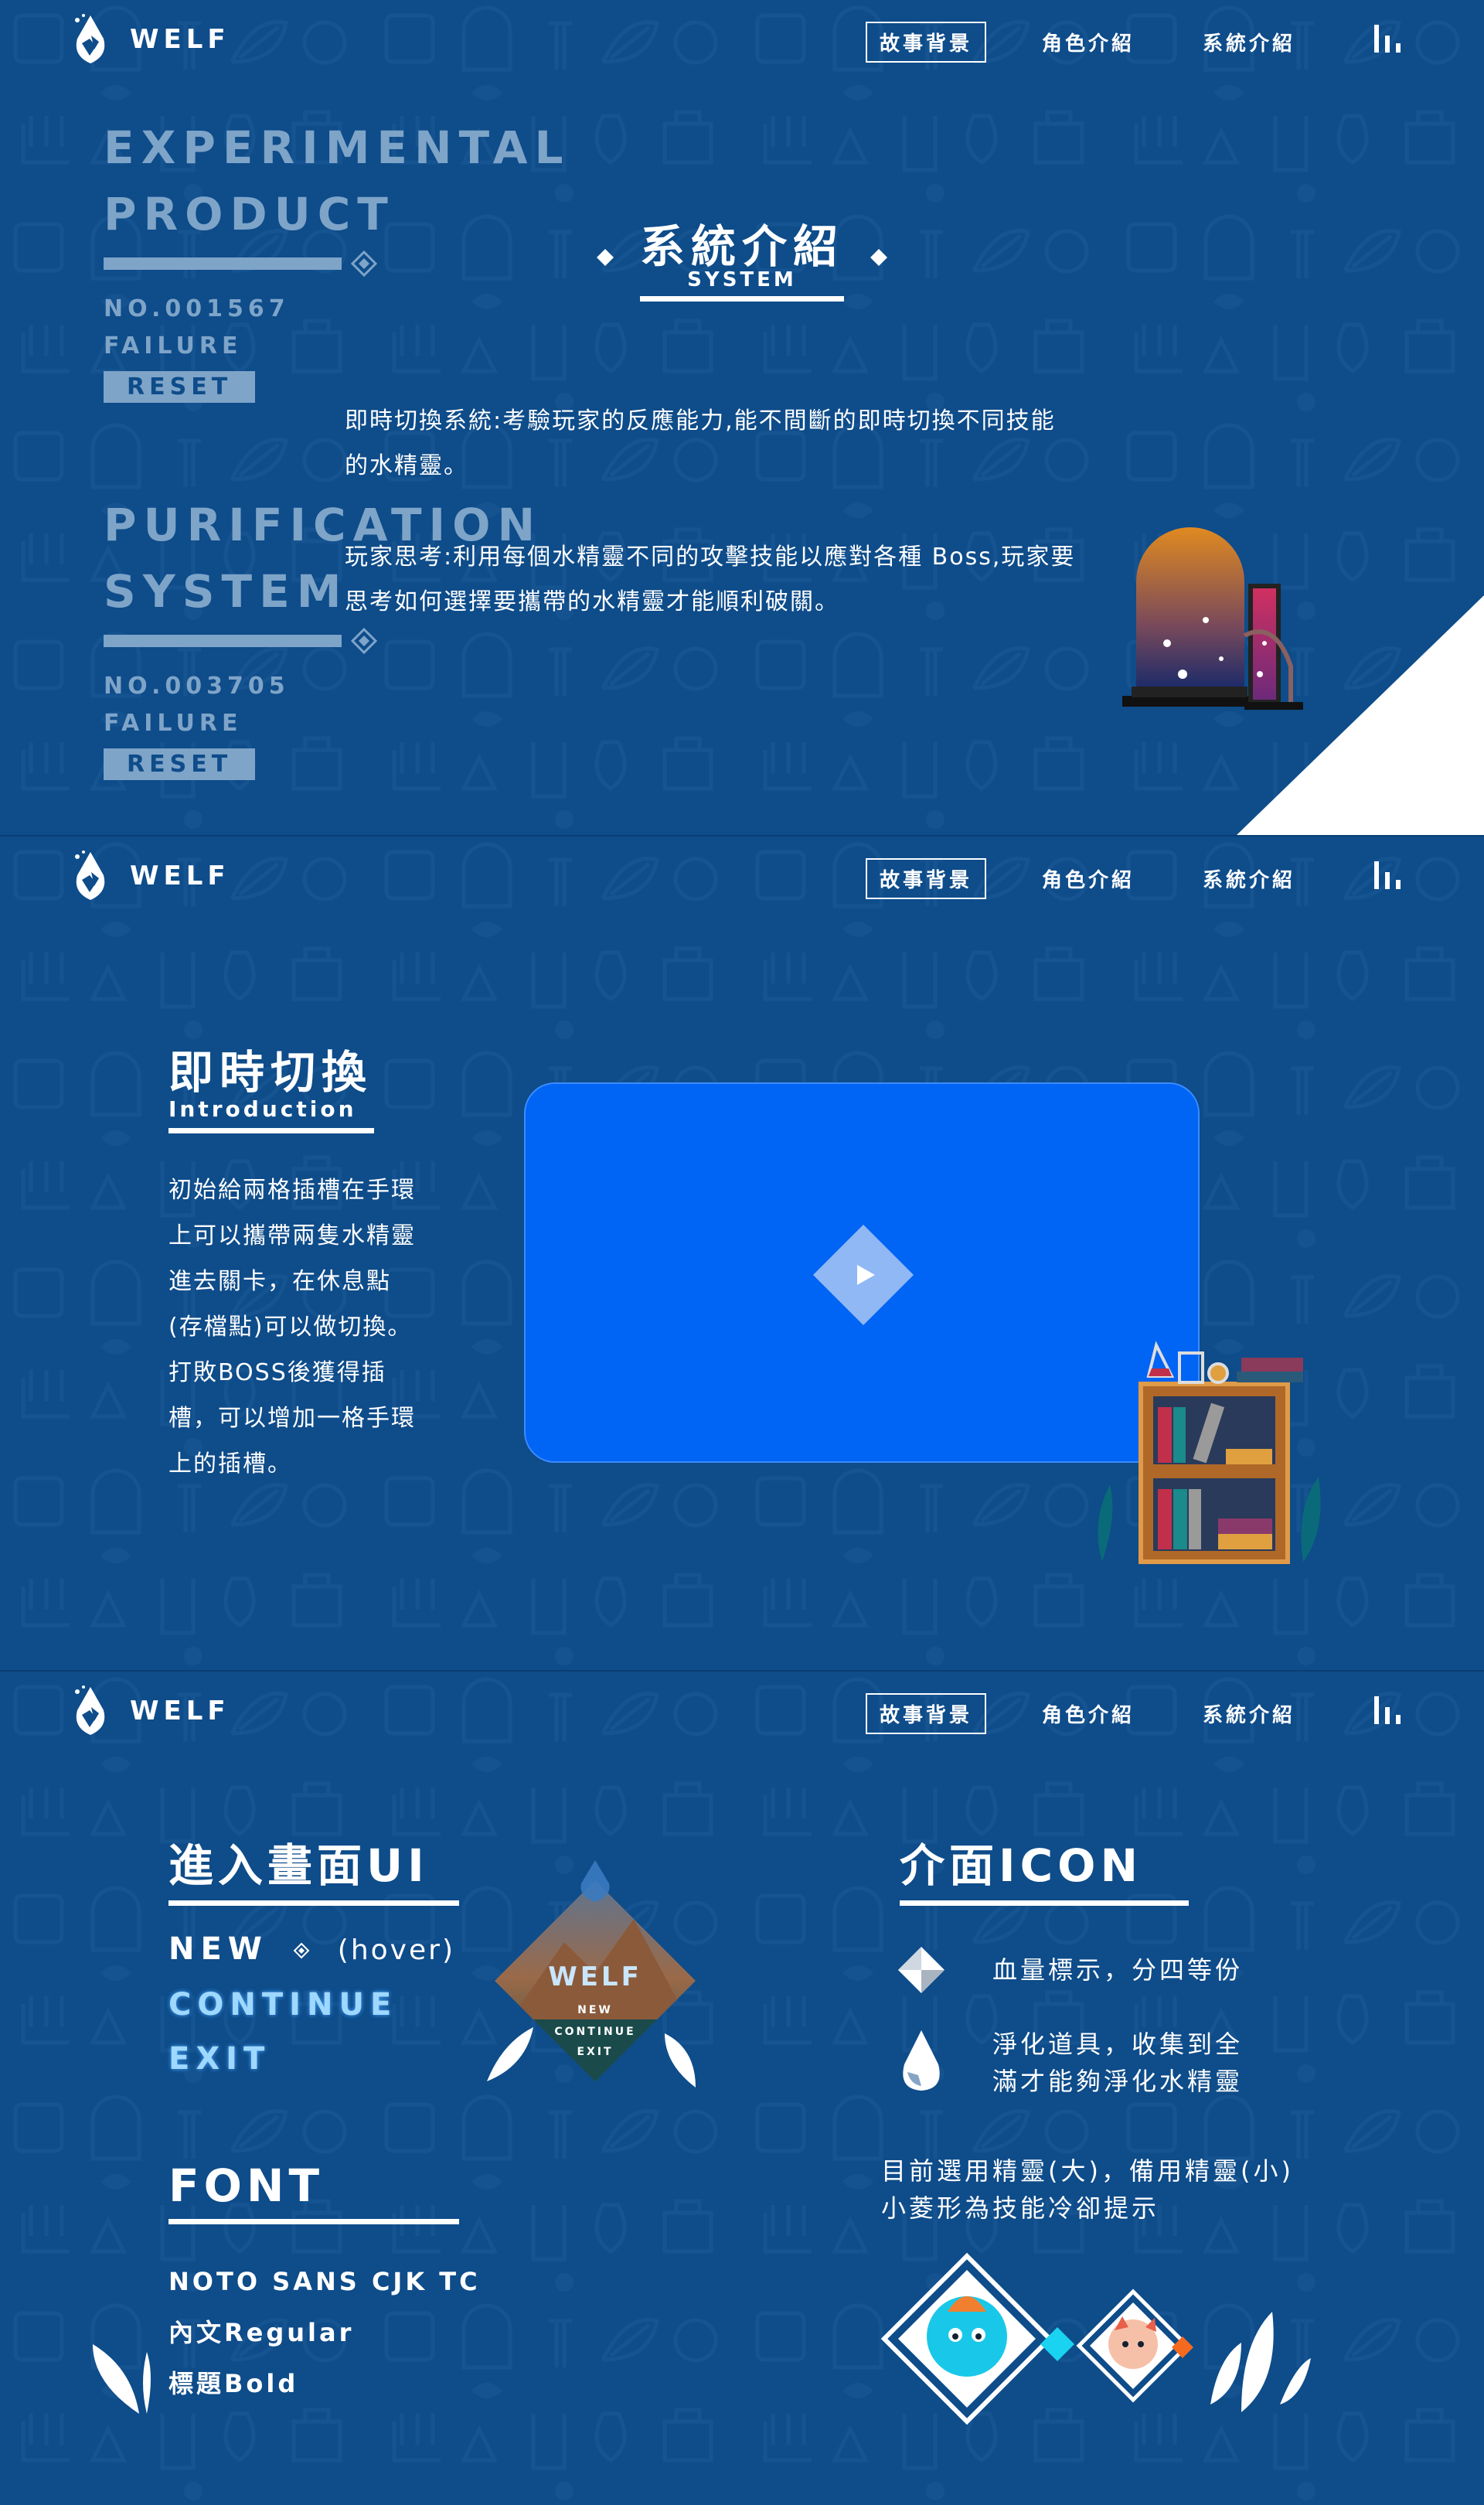 The height and width of the screenshot is (2505, 1484). I want to click on hover-hint: (hover), so click(396, 1950).